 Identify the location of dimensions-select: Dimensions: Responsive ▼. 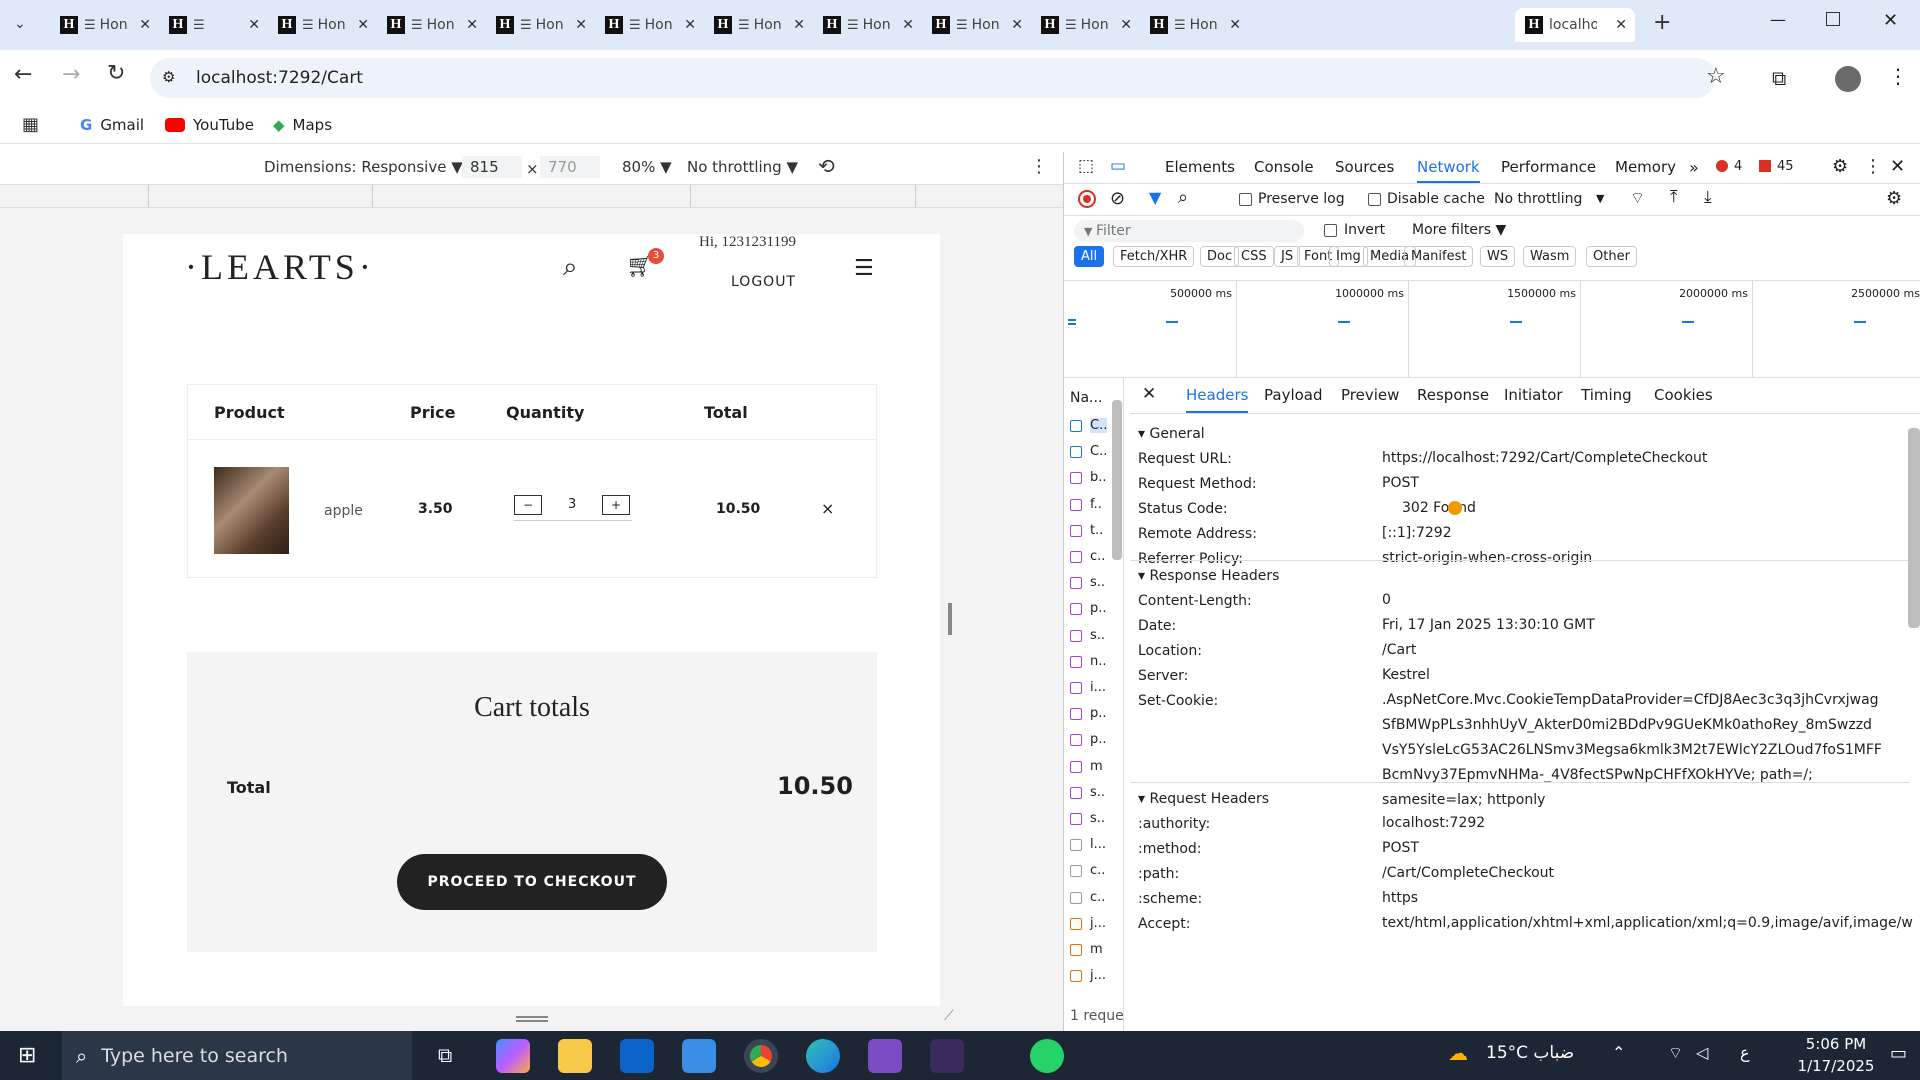
(363, 167).